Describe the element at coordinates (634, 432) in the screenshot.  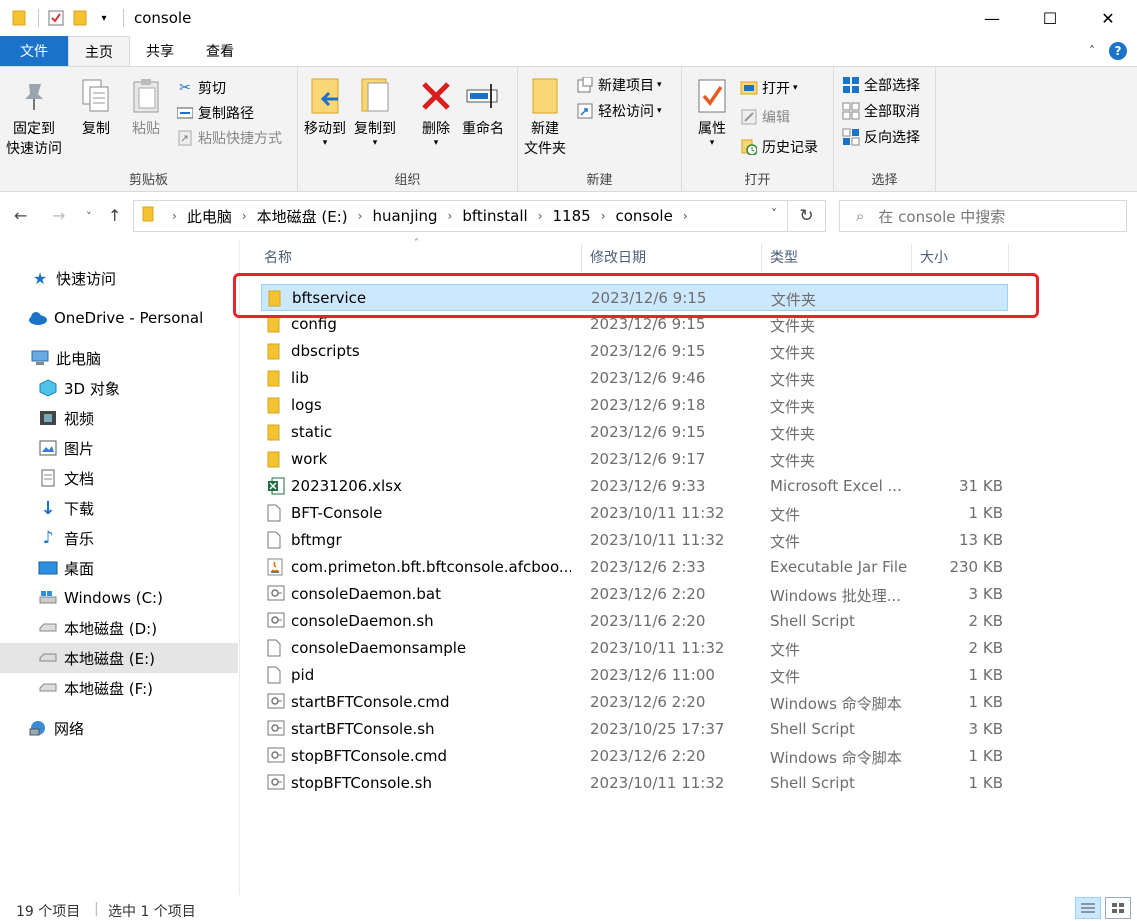
I see `file-row: static 2023/12/6 9:15 文件夹` at that location.